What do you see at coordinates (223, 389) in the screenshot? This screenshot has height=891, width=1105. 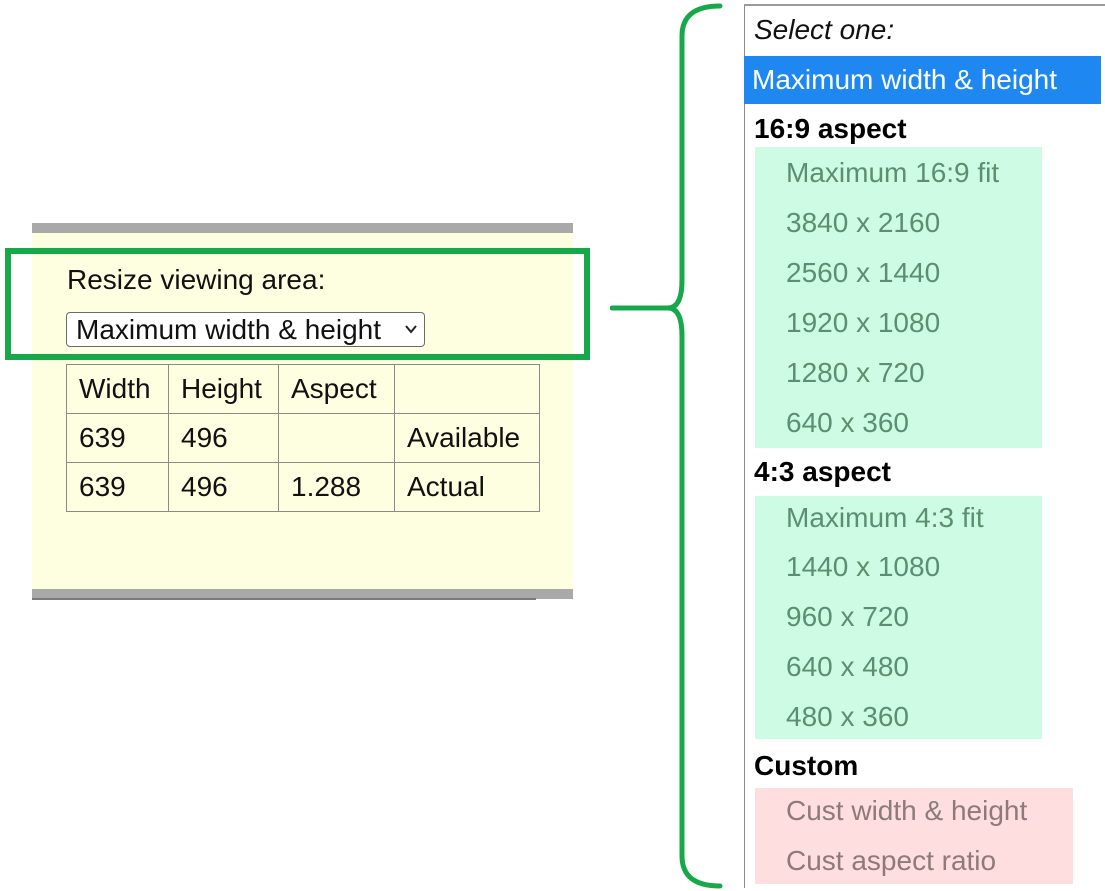 I see `table-cell: Height` at bounding box center [223, 389].